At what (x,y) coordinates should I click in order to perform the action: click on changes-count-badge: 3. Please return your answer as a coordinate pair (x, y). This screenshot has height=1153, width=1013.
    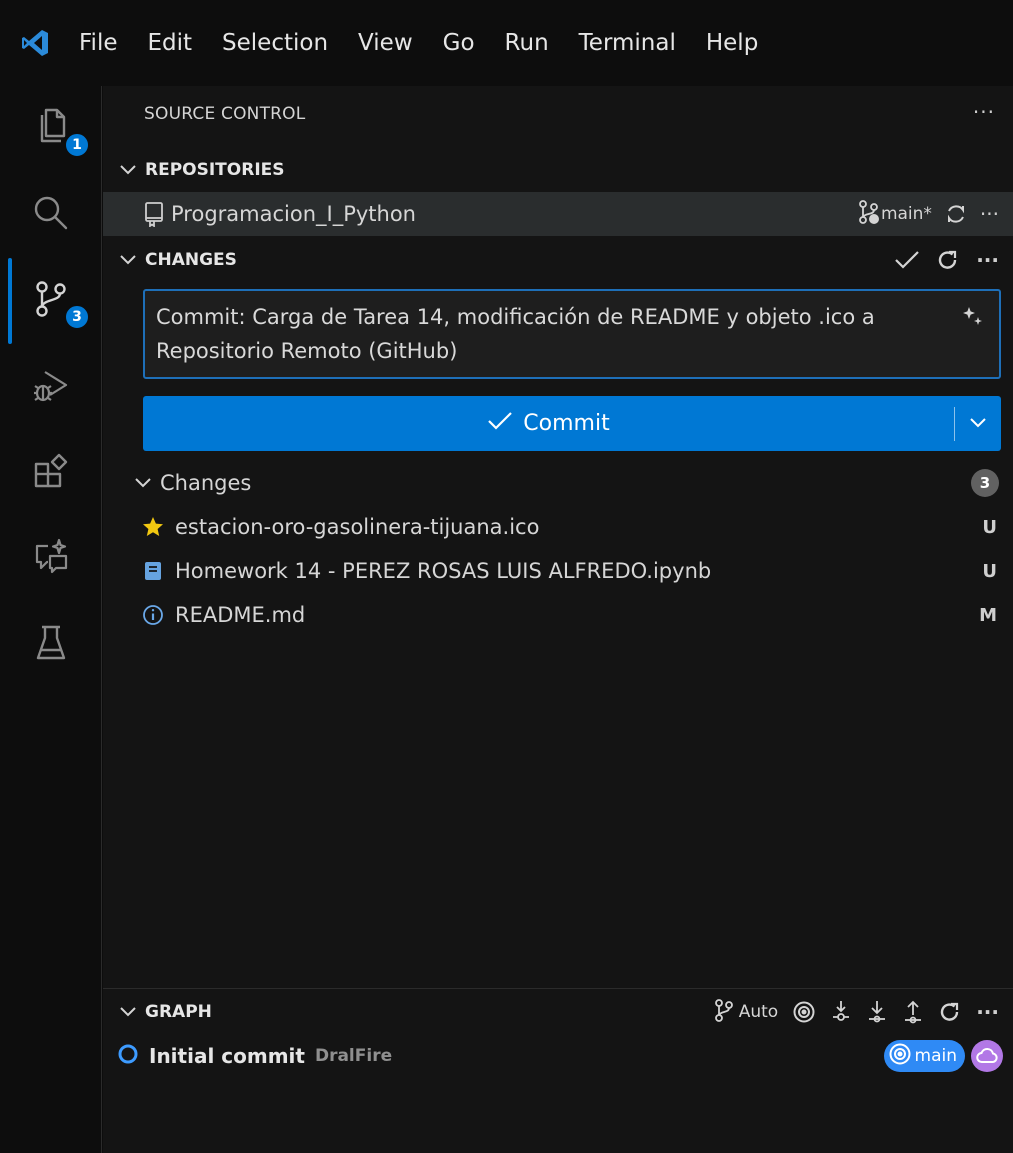
    Looking at the image, I should click on (985, 483).